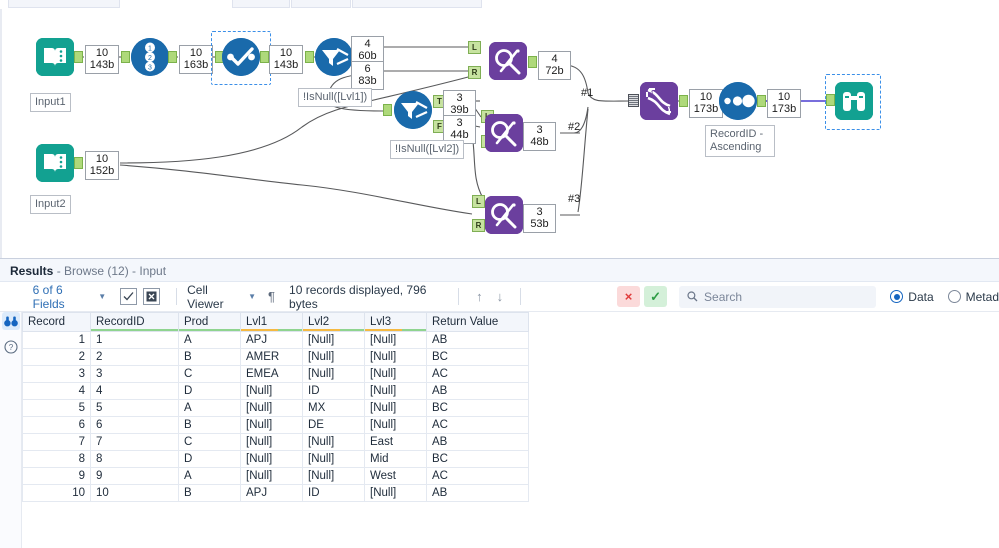  What do you see at coordinates (125, 57) in the screenshot?
I see `input-port-recordid` at bounding box center [125, 57].